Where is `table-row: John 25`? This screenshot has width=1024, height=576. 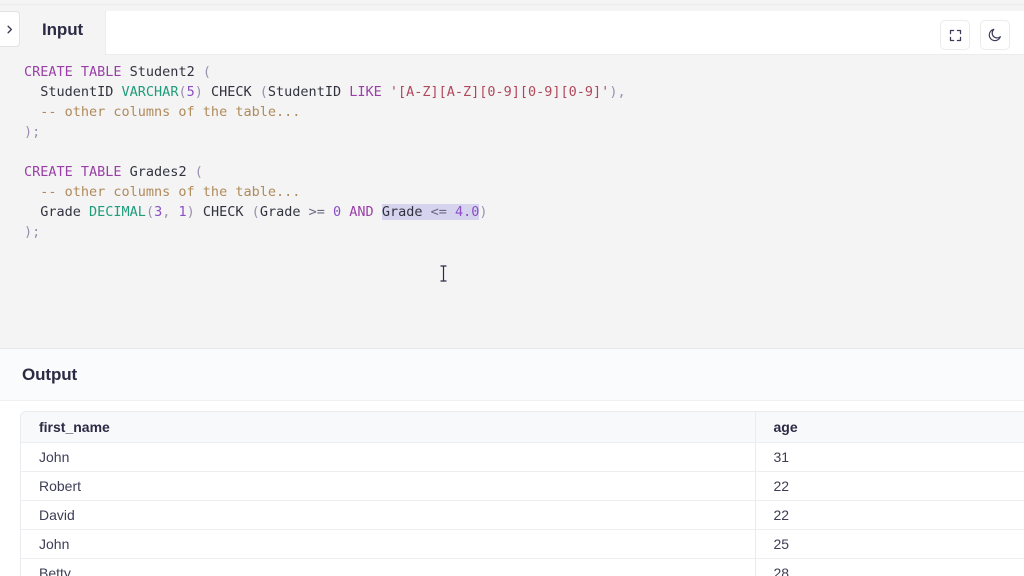 table-row: John 25 is located at coordinates (522, 544).